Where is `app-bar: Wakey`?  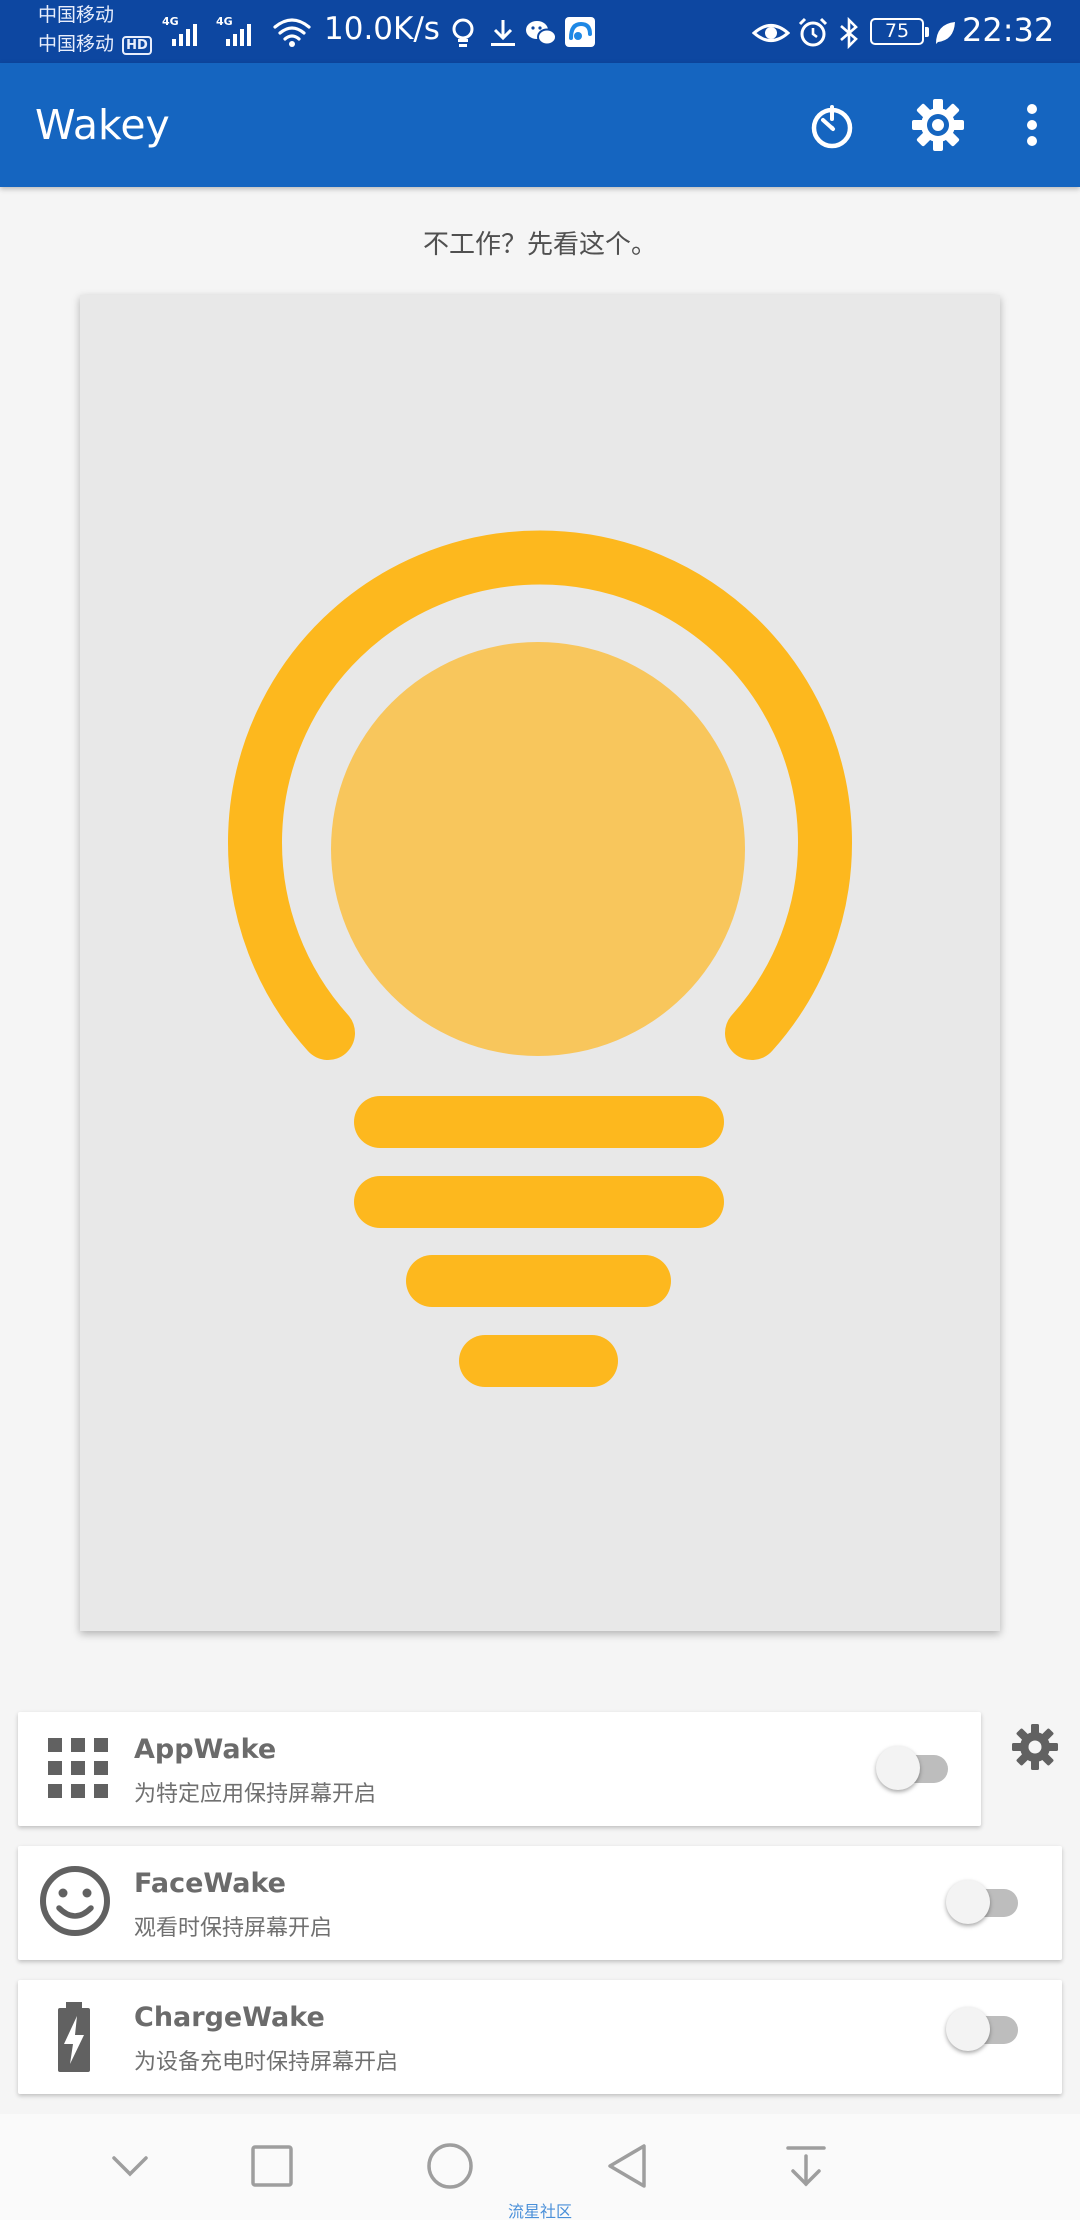
app-bar: Wakey is located at coordinates (540, 125).